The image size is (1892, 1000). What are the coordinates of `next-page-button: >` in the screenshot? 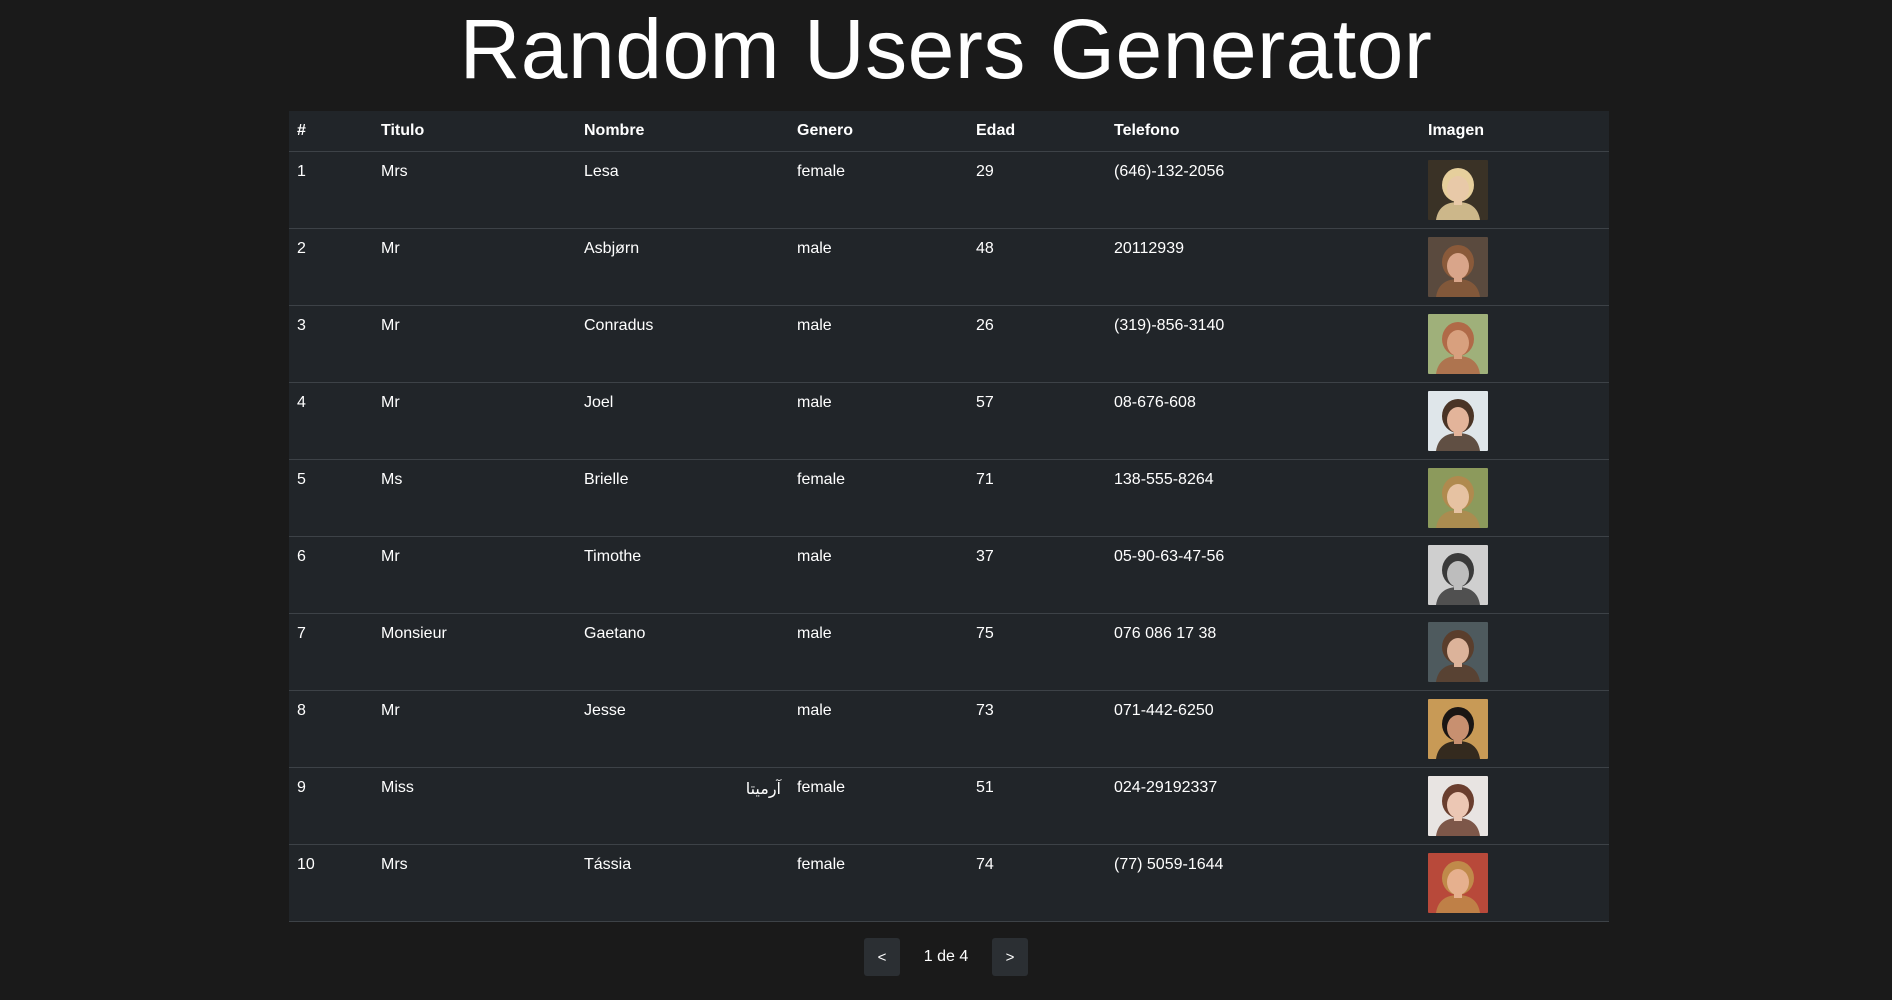 It's located at (1010, 957).